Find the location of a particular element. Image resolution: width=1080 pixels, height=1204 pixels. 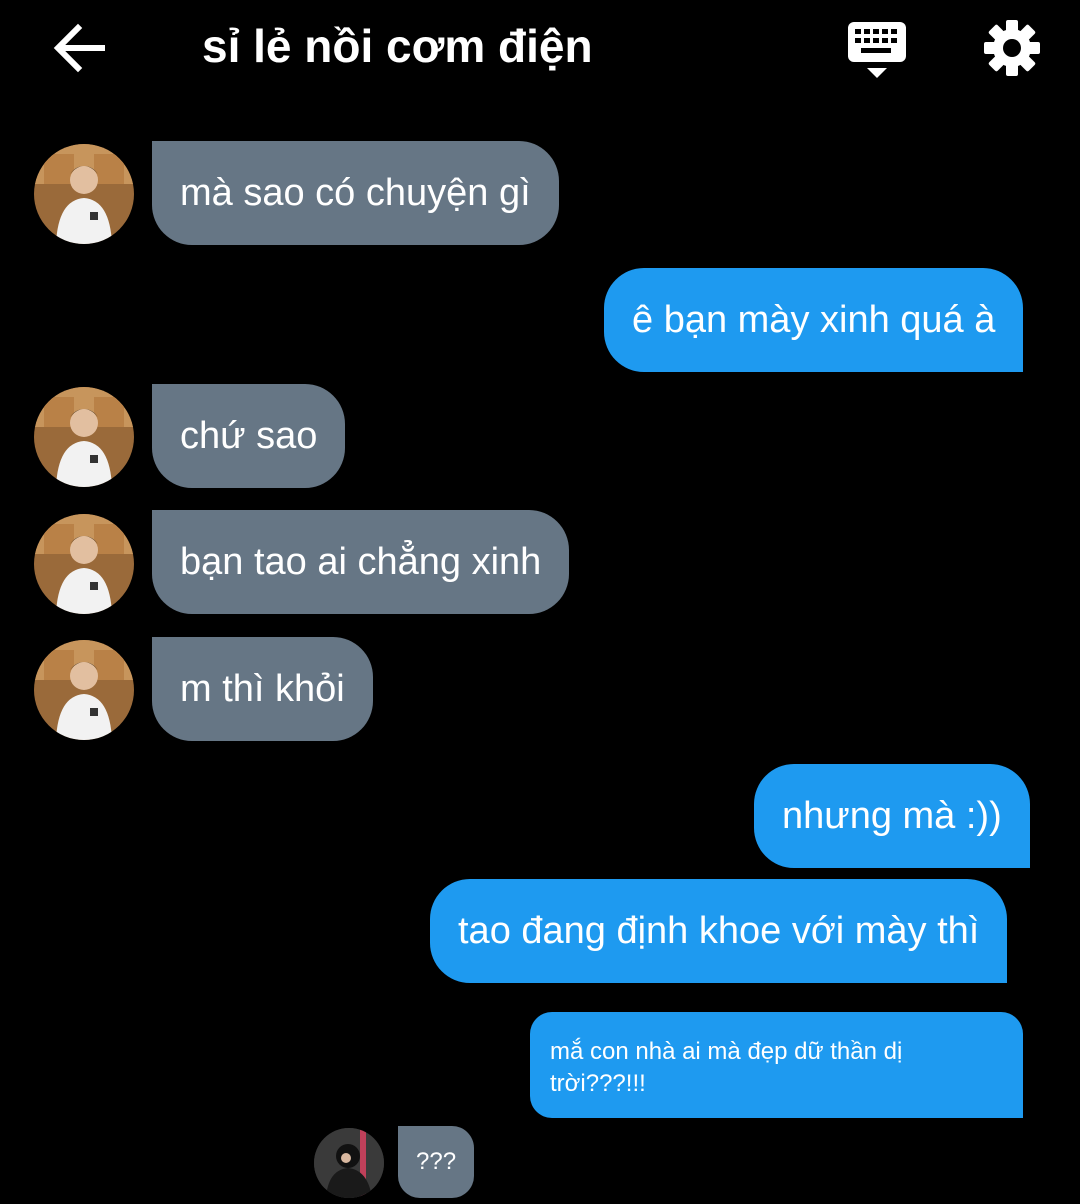

chat-header: sỉ lẻ nồi cơm điện is located at coordinates (540, 50).